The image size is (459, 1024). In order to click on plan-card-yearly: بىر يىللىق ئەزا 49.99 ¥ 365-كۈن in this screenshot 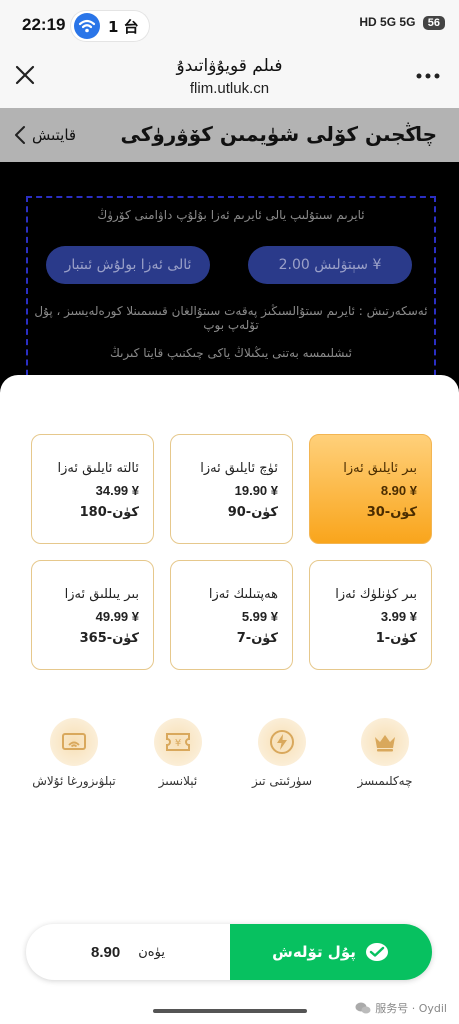, I will do `click(92, 615)`.